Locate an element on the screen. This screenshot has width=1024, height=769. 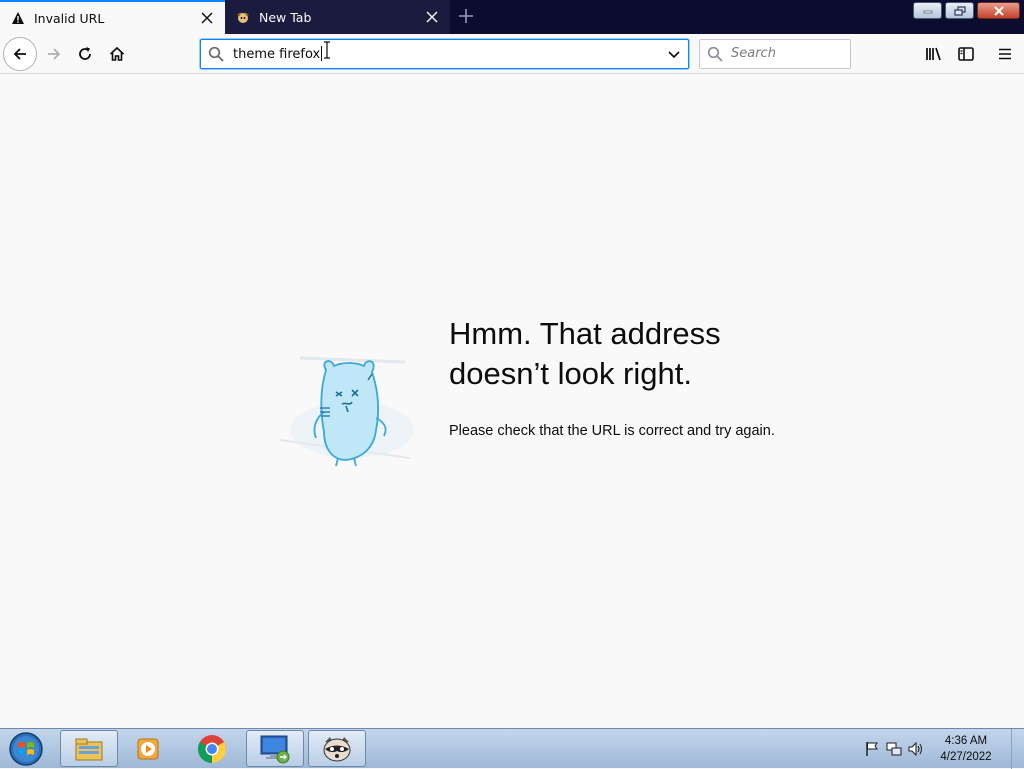
tab-new-tab: New Tab is located at coordinates (337, 17).